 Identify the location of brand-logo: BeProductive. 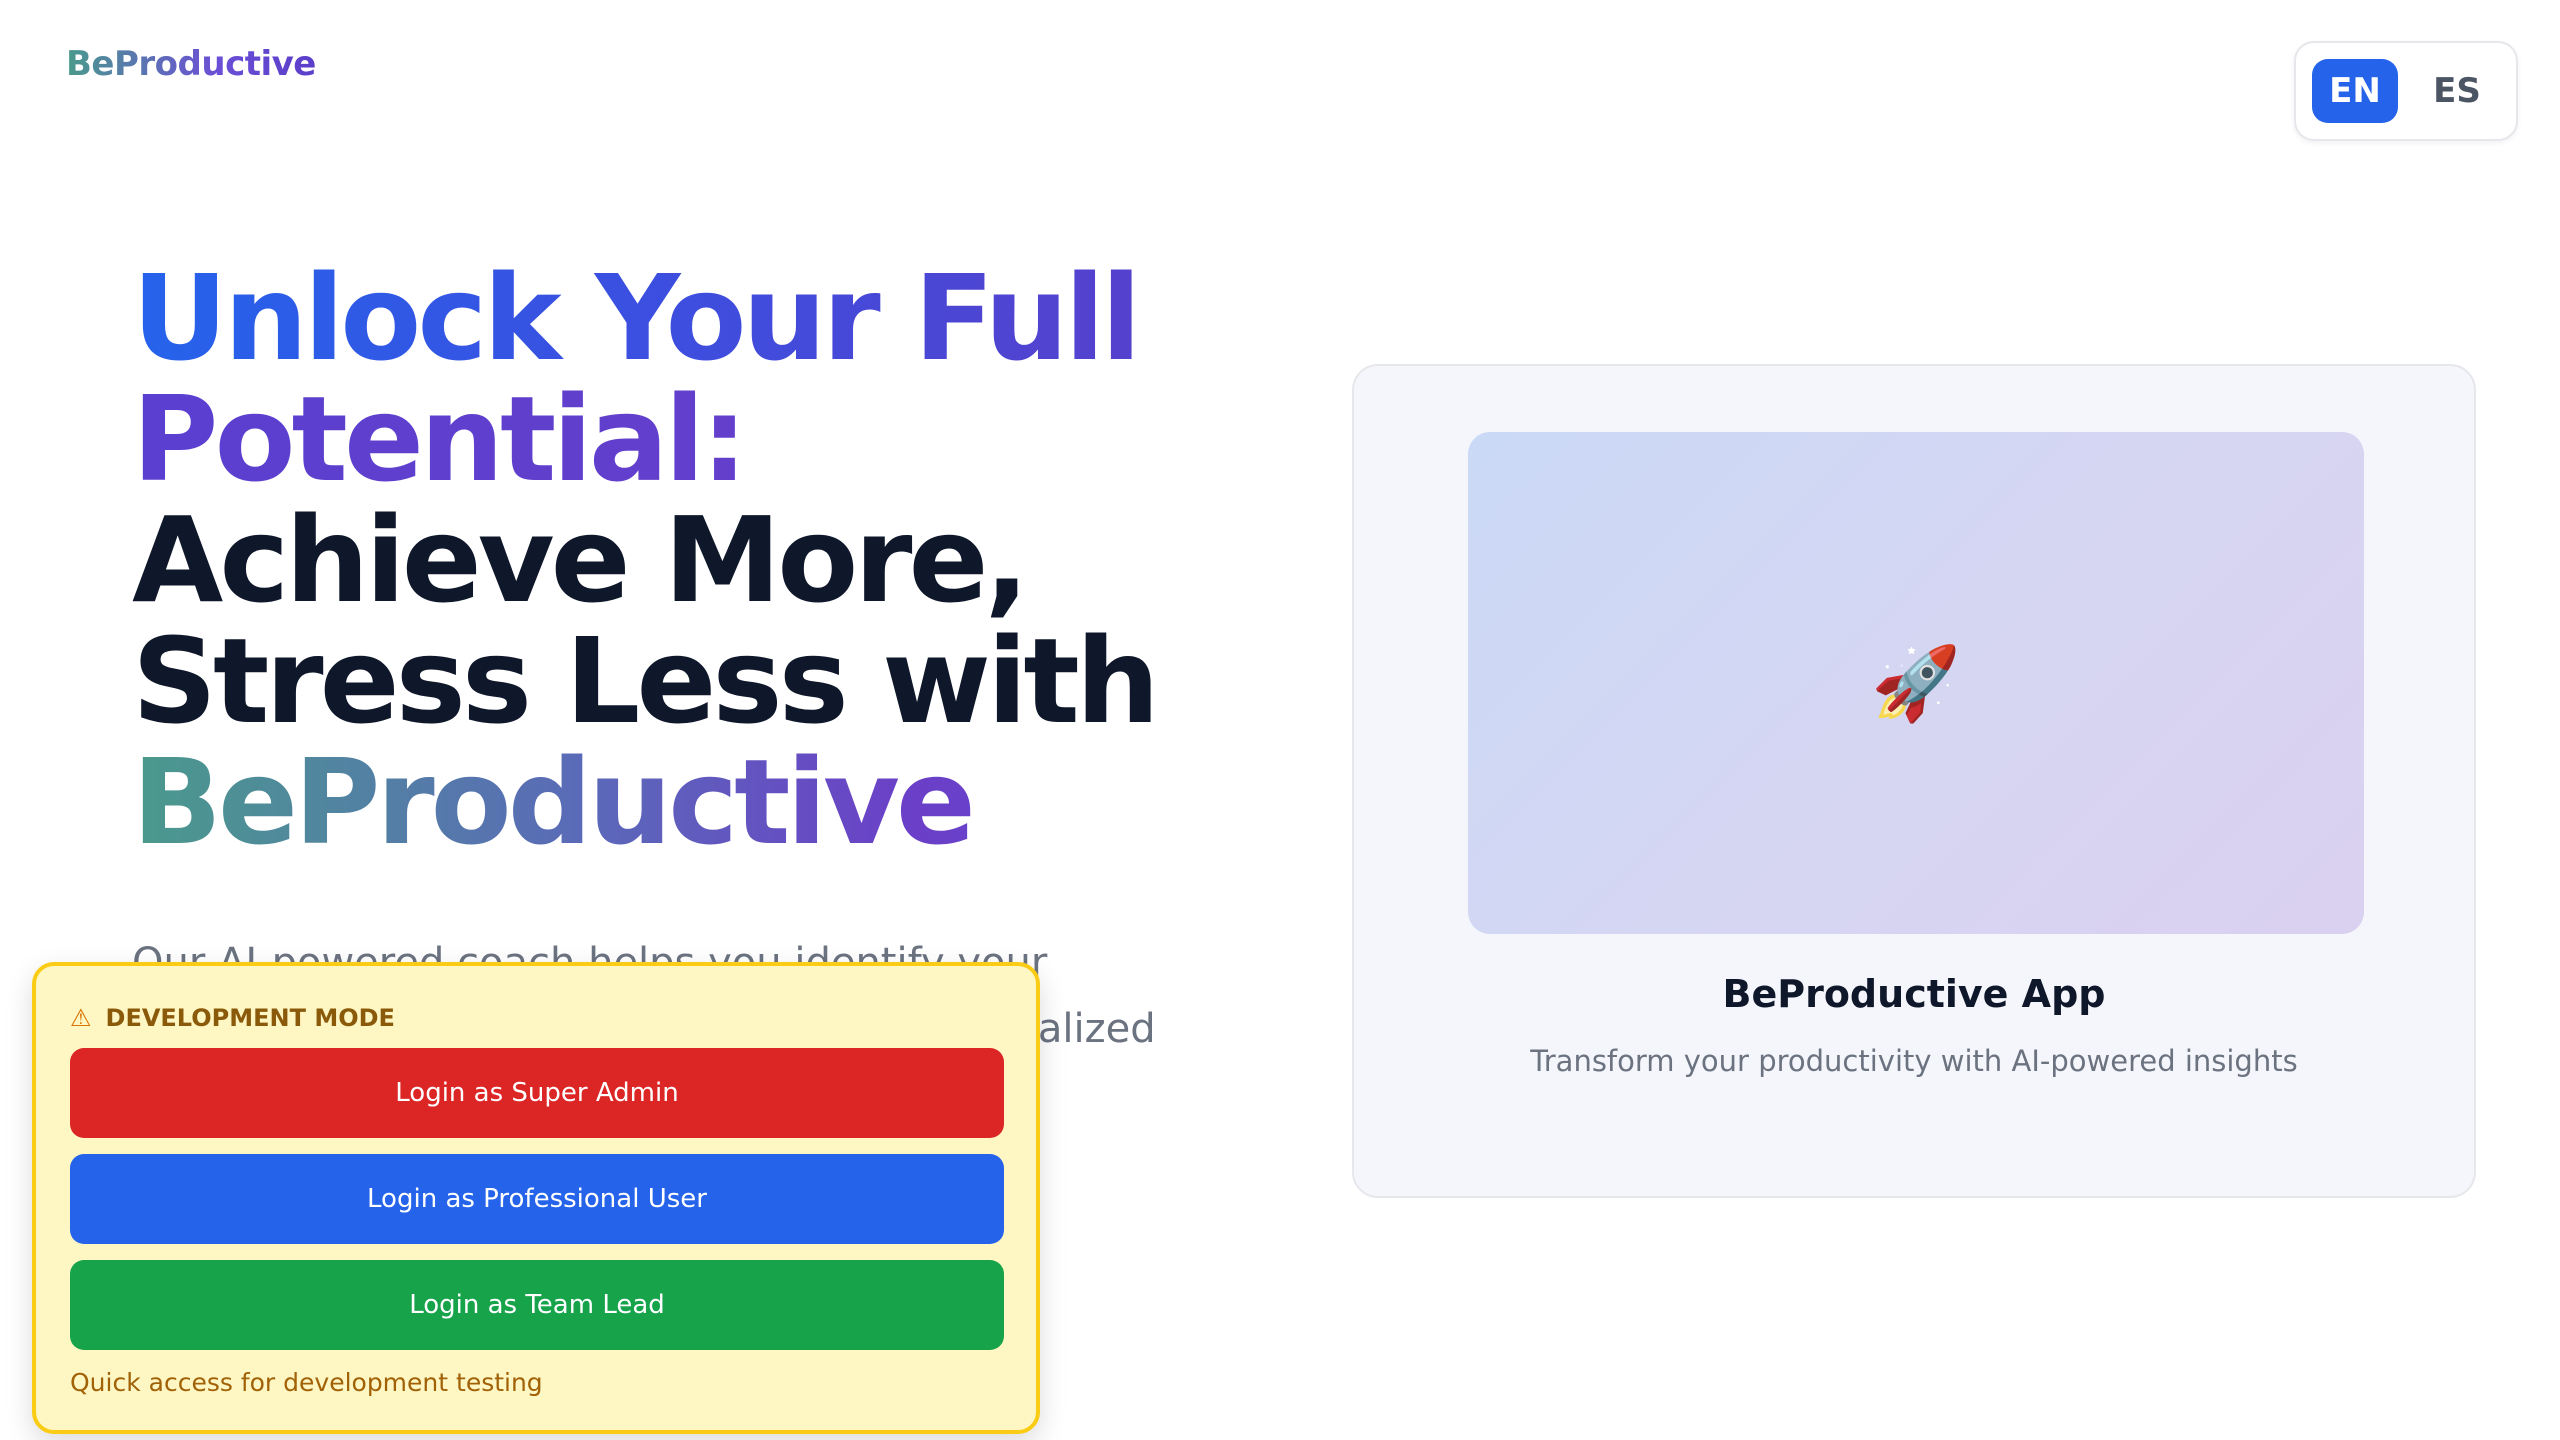
(191, 64).